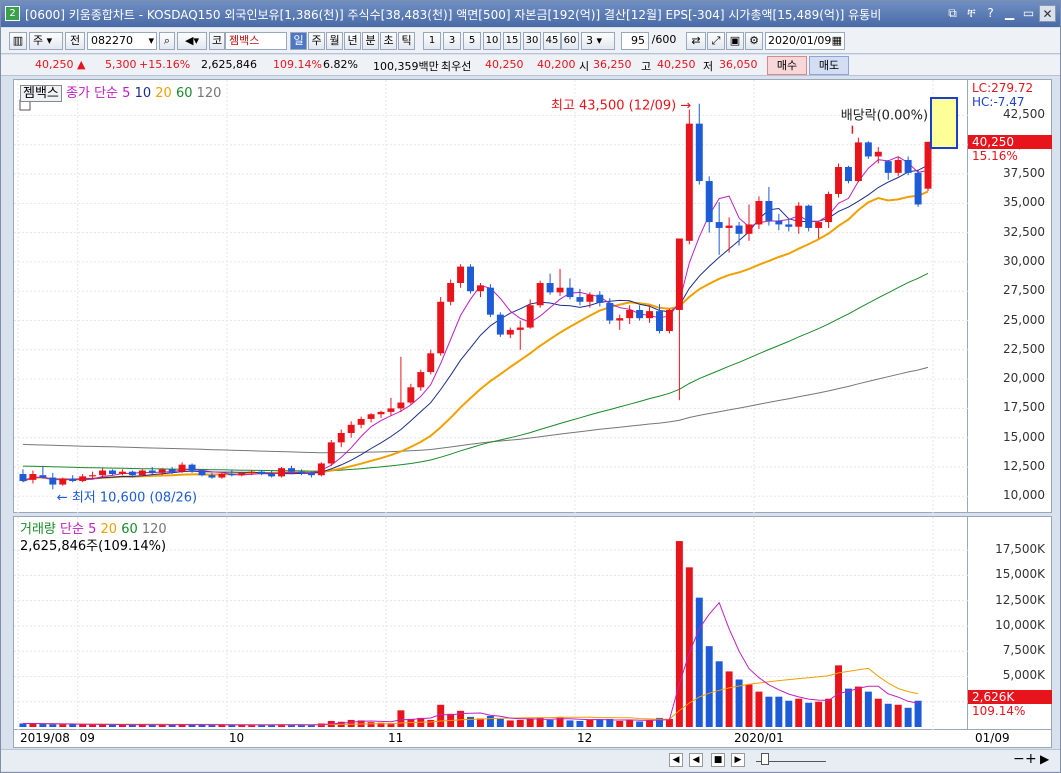  I want to click on high-price: 40,250, so click(676, 64).